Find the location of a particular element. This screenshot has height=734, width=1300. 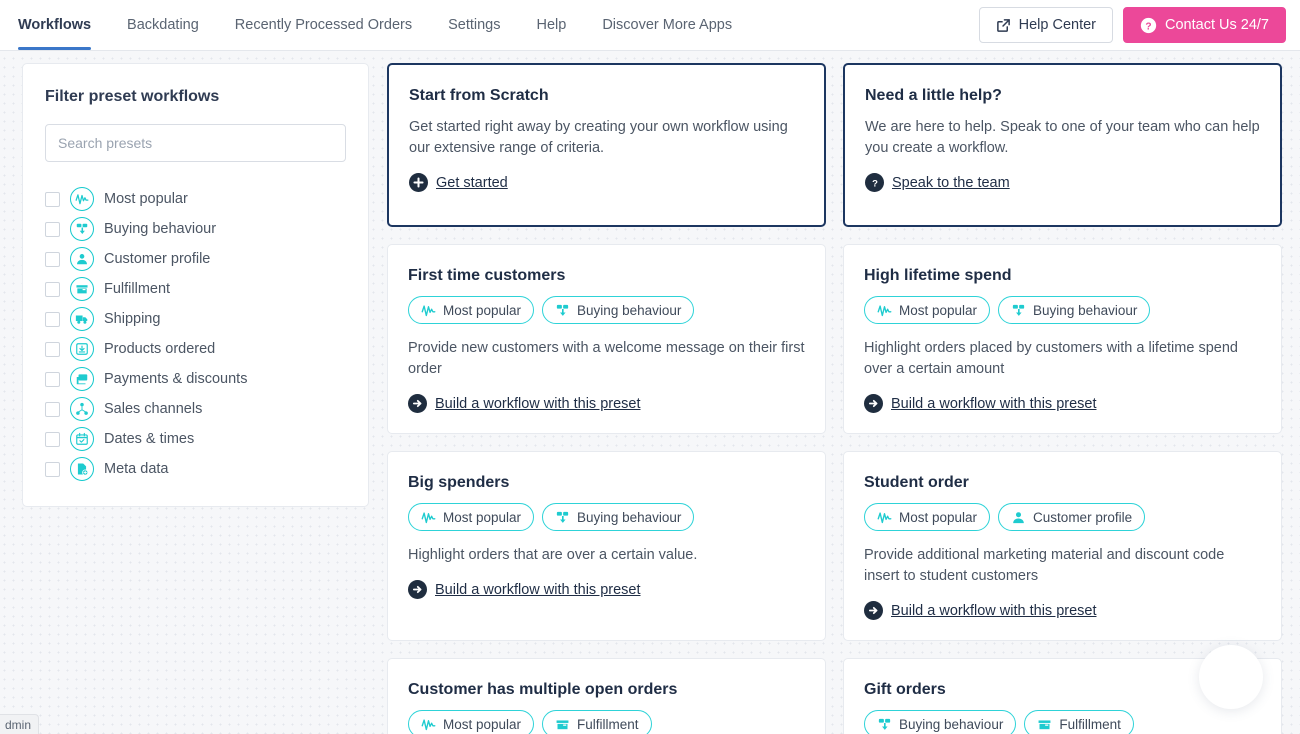

preset-tag: Fulfillment is located at coordinates (1079, 722).